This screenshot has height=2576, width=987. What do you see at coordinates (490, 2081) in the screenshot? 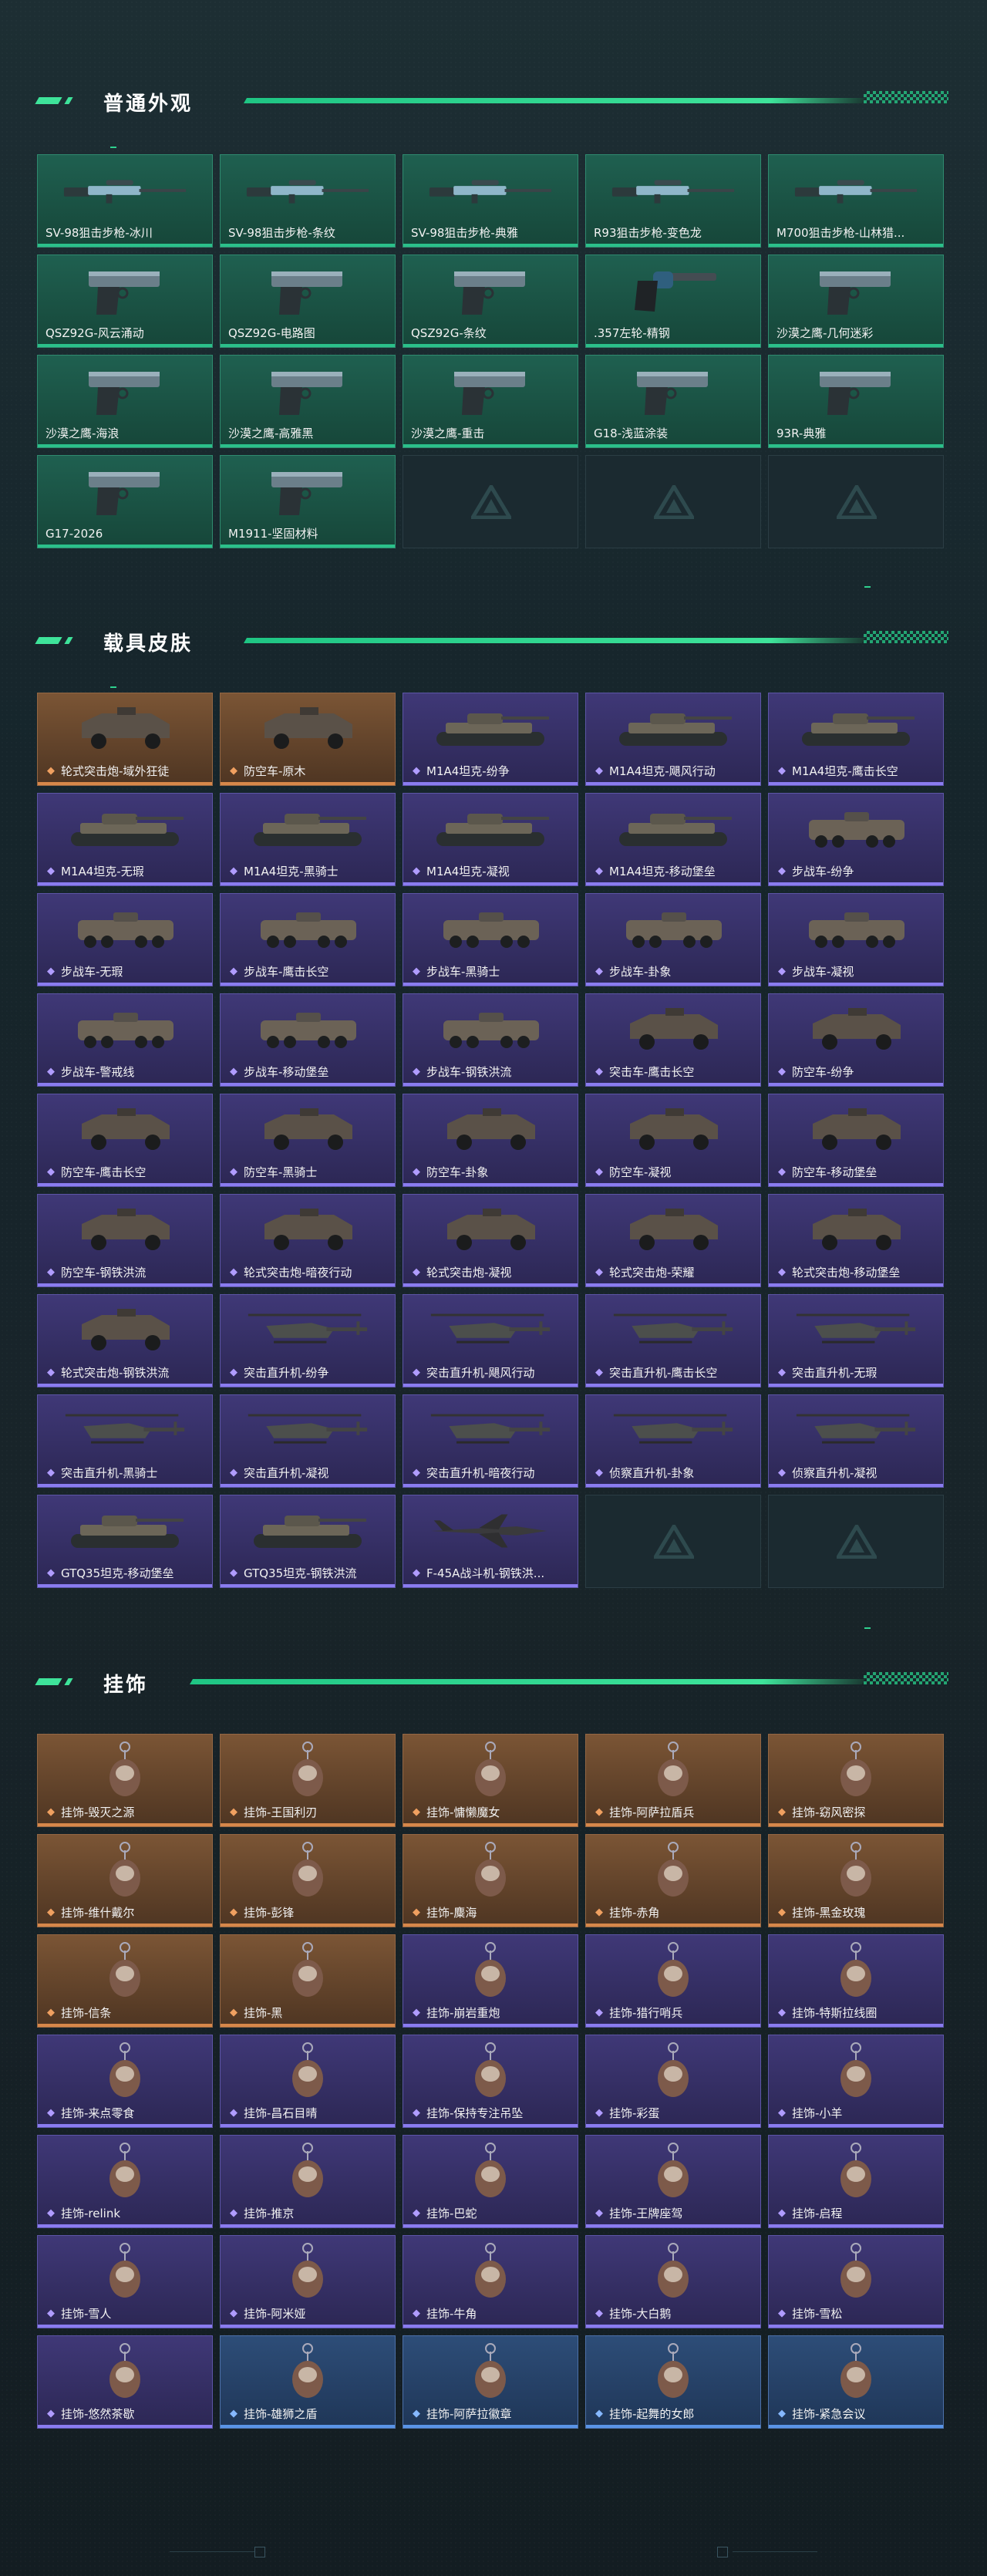
I see `item-card: ◆ 挂饰-保持专注吊坠` at bounding box center [490, 2081].